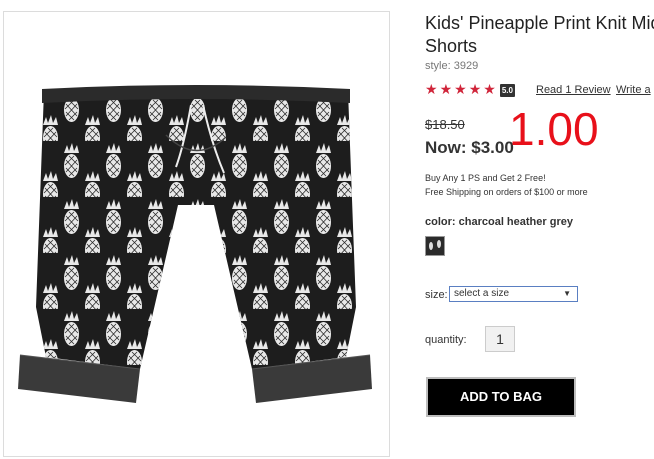 The image size is (654, 459). I want to click on size-label: size:, so click(436, 295).